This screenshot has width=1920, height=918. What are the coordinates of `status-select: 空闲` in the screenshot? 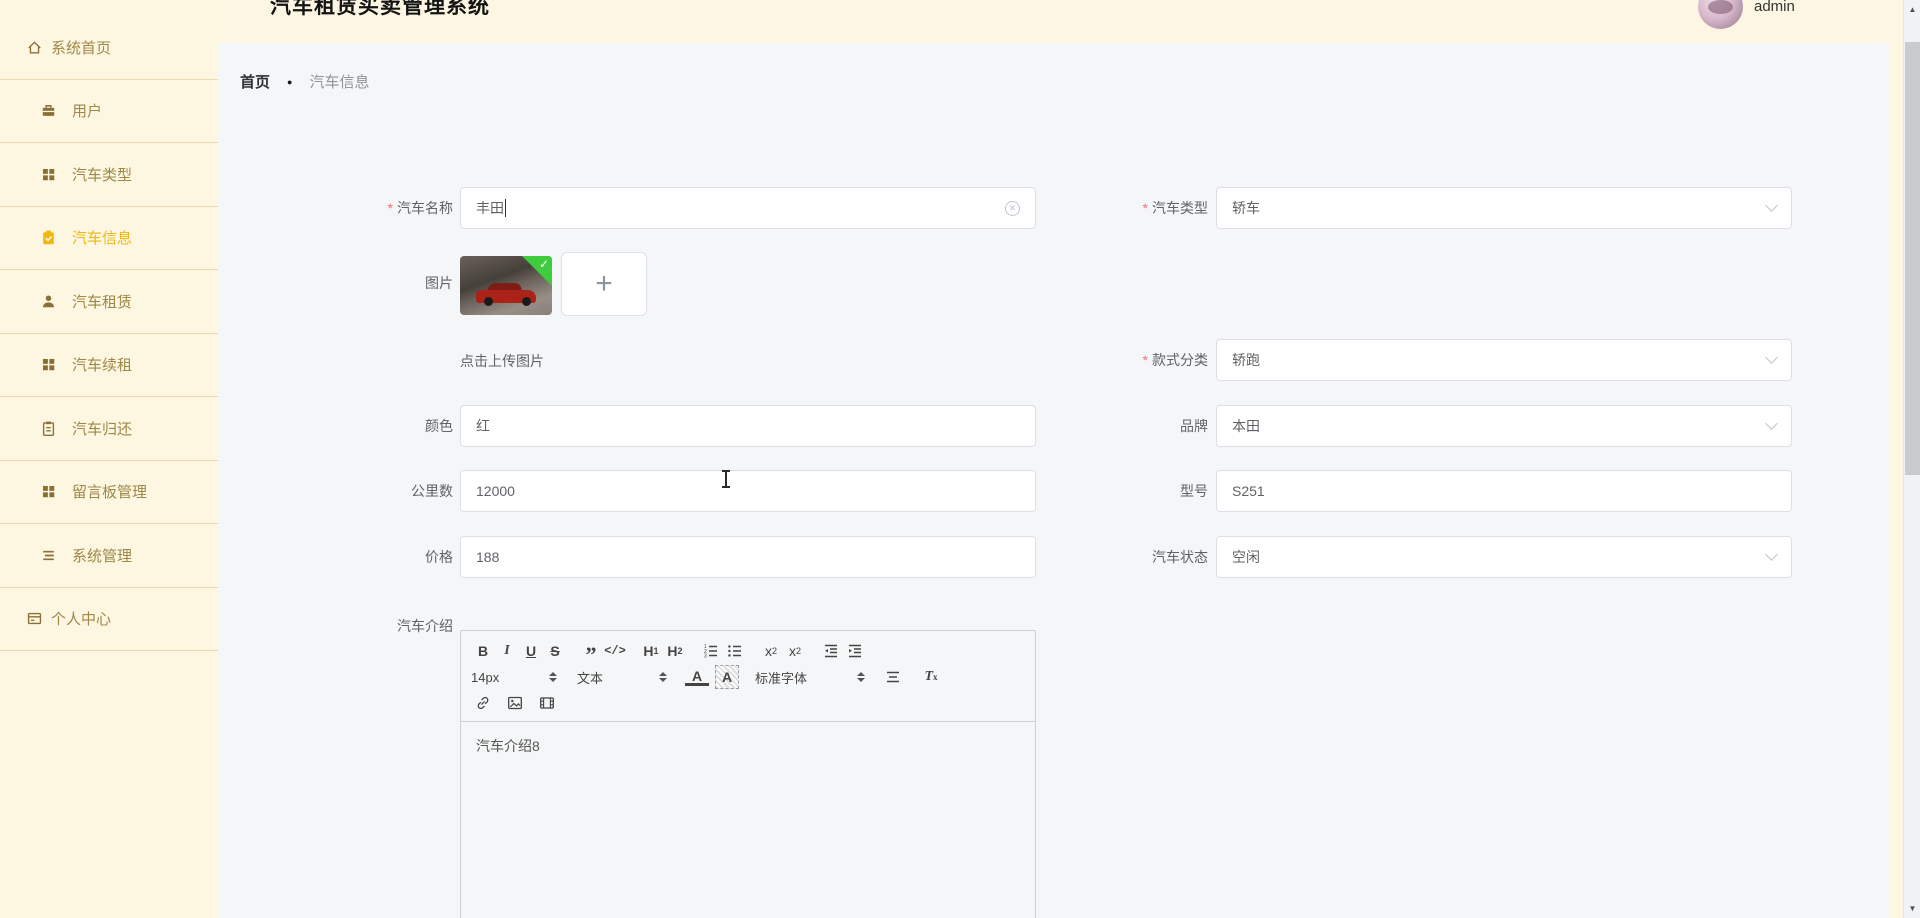 It's located at (1504, 557).